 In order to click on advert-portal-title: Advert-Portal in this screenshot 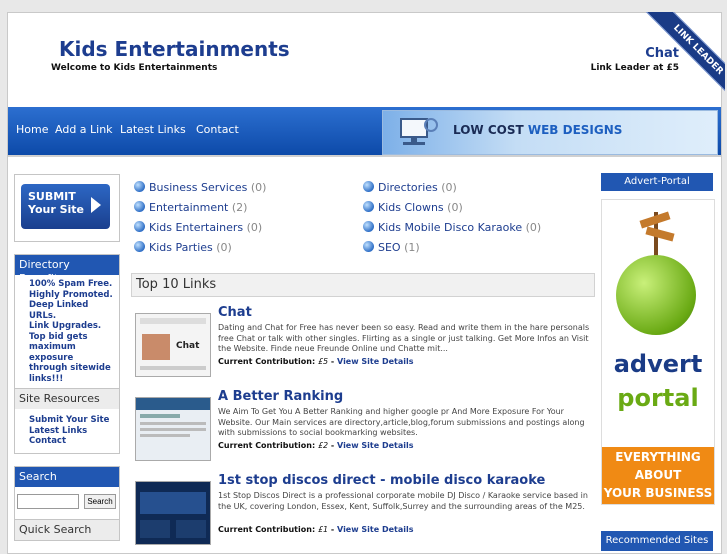, I will do `click(657, 182)`.